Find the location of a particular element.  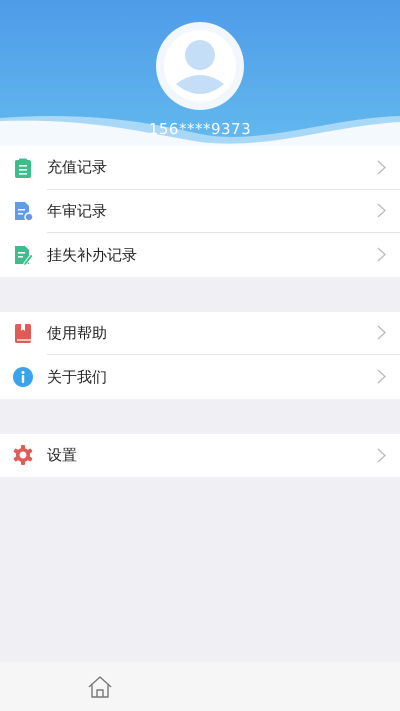

menu-item: 使用帮助 is located at coordinates (200, 333).